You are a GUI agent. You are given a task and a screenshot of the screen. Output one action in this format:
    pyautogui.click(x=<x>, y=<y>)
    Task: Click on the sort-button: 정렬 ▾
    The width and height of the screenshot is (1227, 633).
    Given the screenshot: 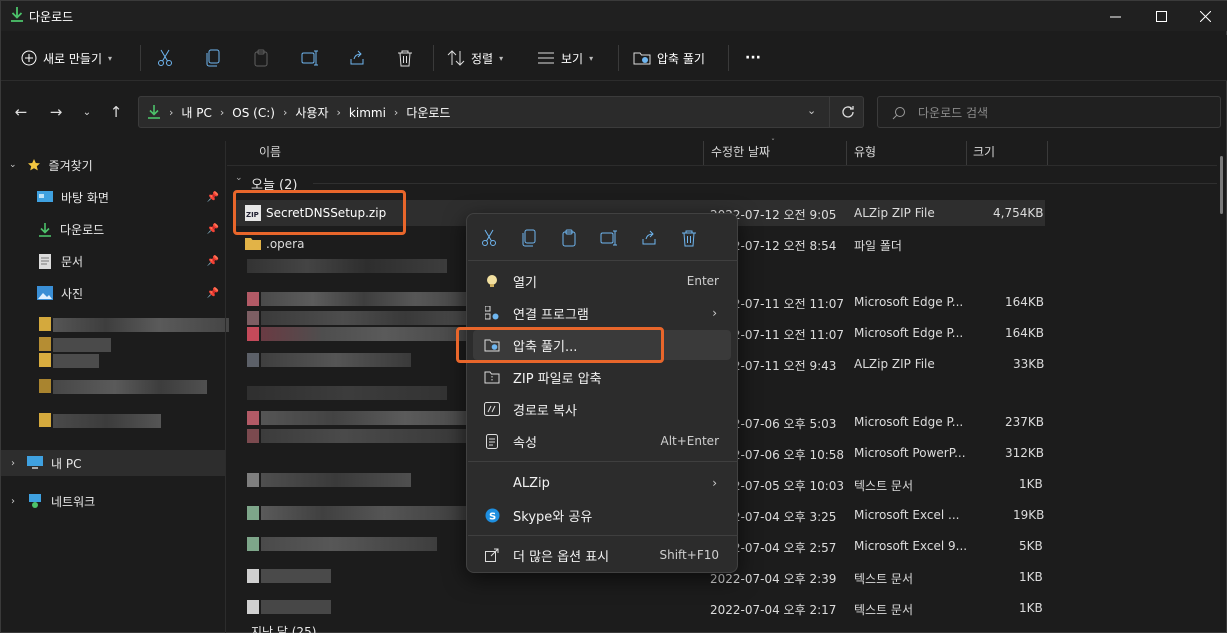 What is the action you would take?
    pyautogui.click(x=475, y=58)
    